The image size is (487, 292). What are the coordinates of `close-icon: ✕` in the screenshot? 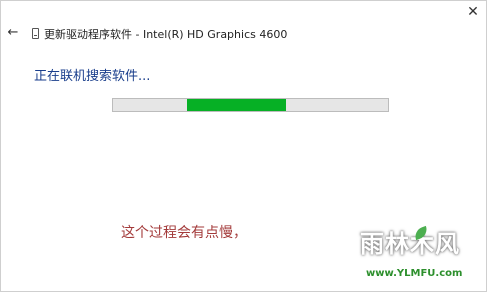 It's located at (473, 13).